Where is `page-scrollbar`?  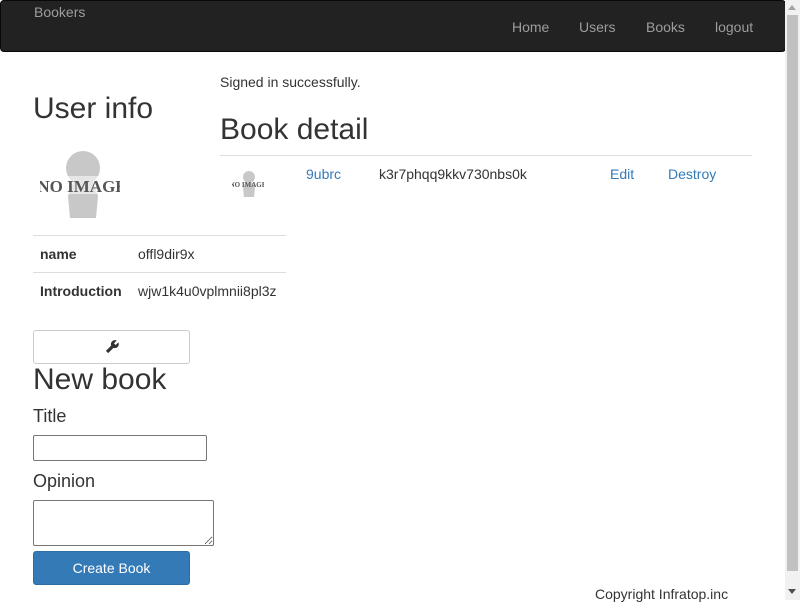
page-scrollbar is located at coordinates (792, 300).